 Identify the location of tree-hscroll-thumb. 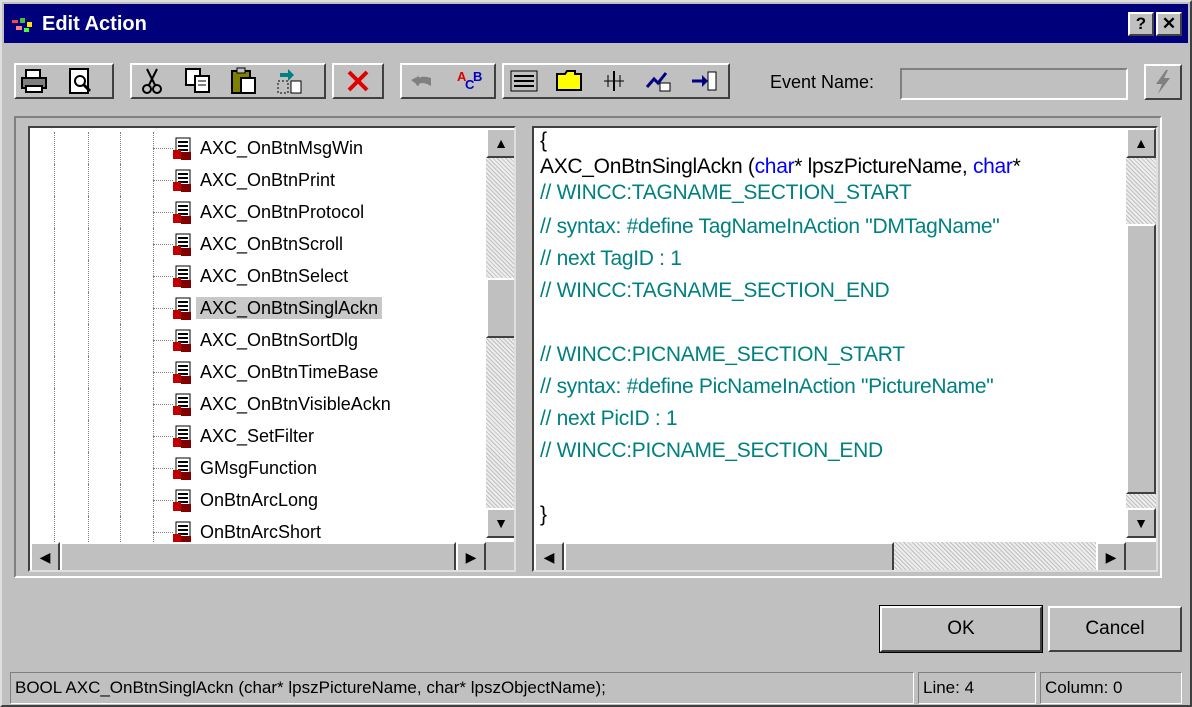
(258, 556).